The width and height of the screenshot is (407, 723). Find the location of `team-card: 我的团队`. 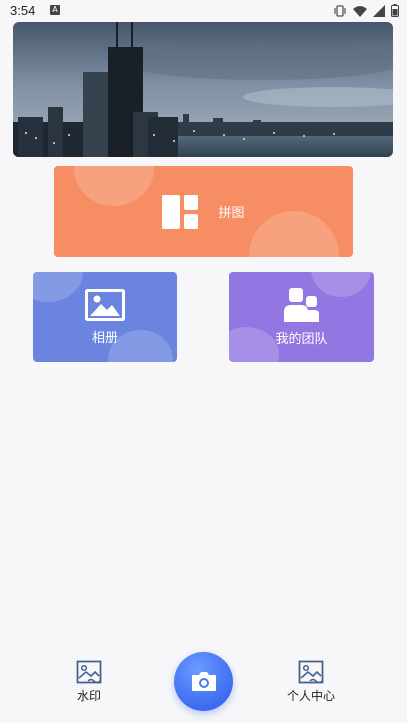

team-card: 我的团队 is located at coordinates (301, 317).